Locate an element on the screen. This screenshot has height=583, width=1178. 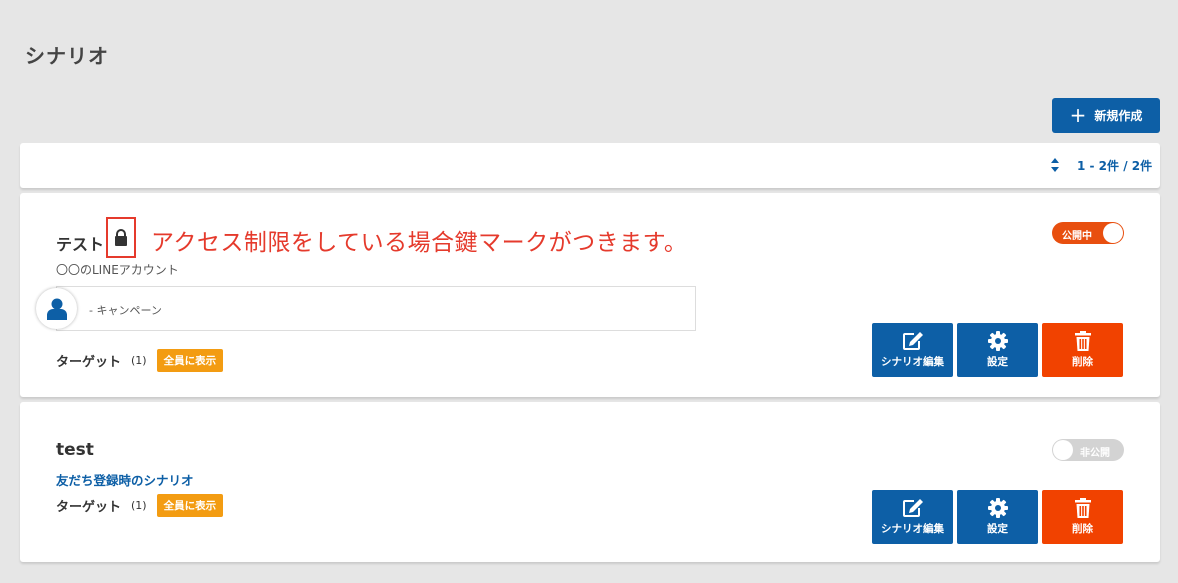
lock-highlight is located at coordinates (121, 237).